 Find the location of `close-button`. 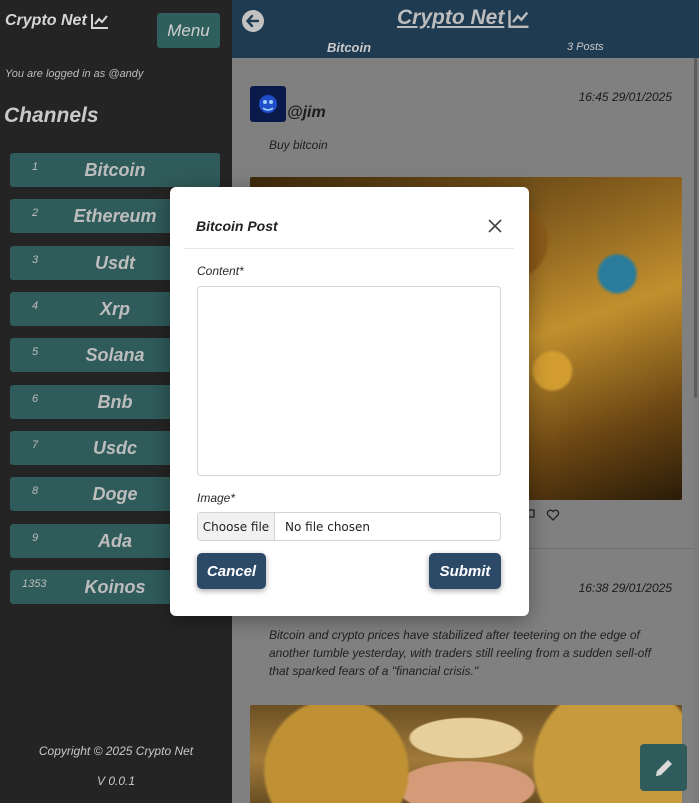

close-button is located at coordinates (495, 226).